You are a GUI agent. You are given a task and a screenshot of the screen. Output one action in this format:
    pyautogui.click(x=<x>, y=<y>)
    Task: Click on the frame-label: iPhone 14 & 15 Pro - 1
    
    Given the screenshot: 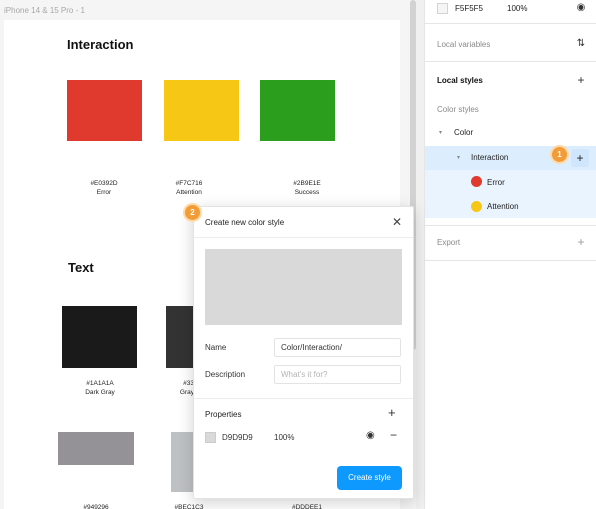 What is the action you would take?
    pyautogui.click(x=44, y=10)
    